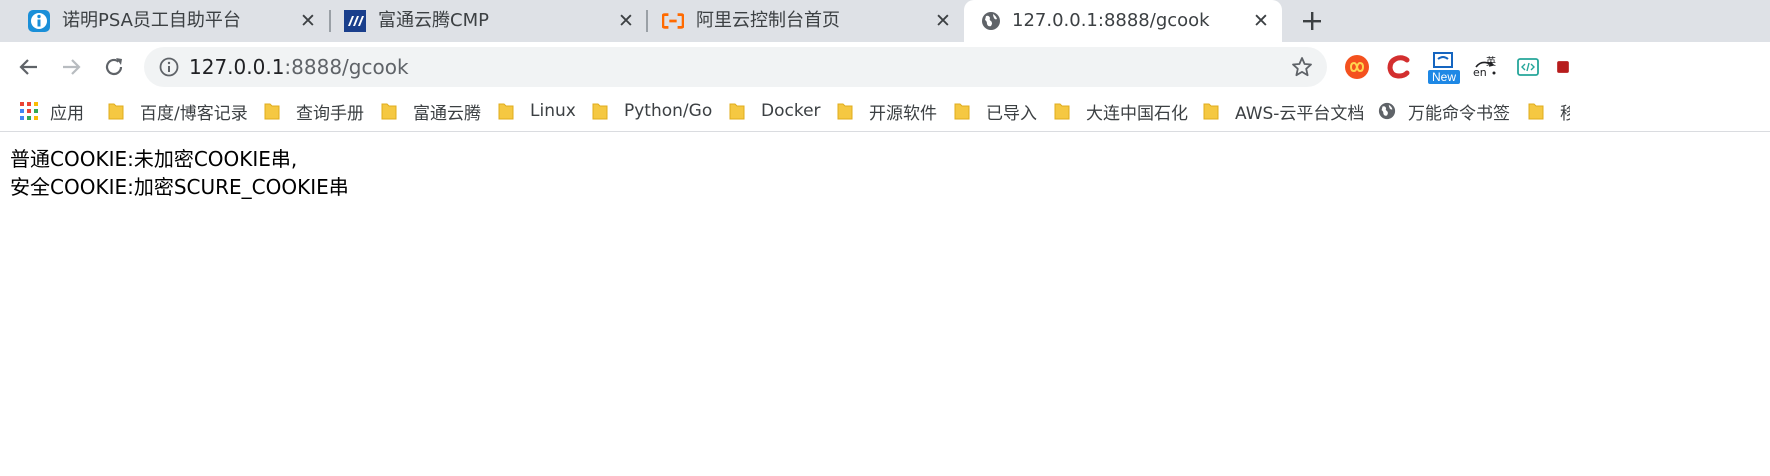 Image resolution: width=1770 pixels, height=476 pixels. I want to click on bookmark-folder: 开源软件, so click(887, 111).